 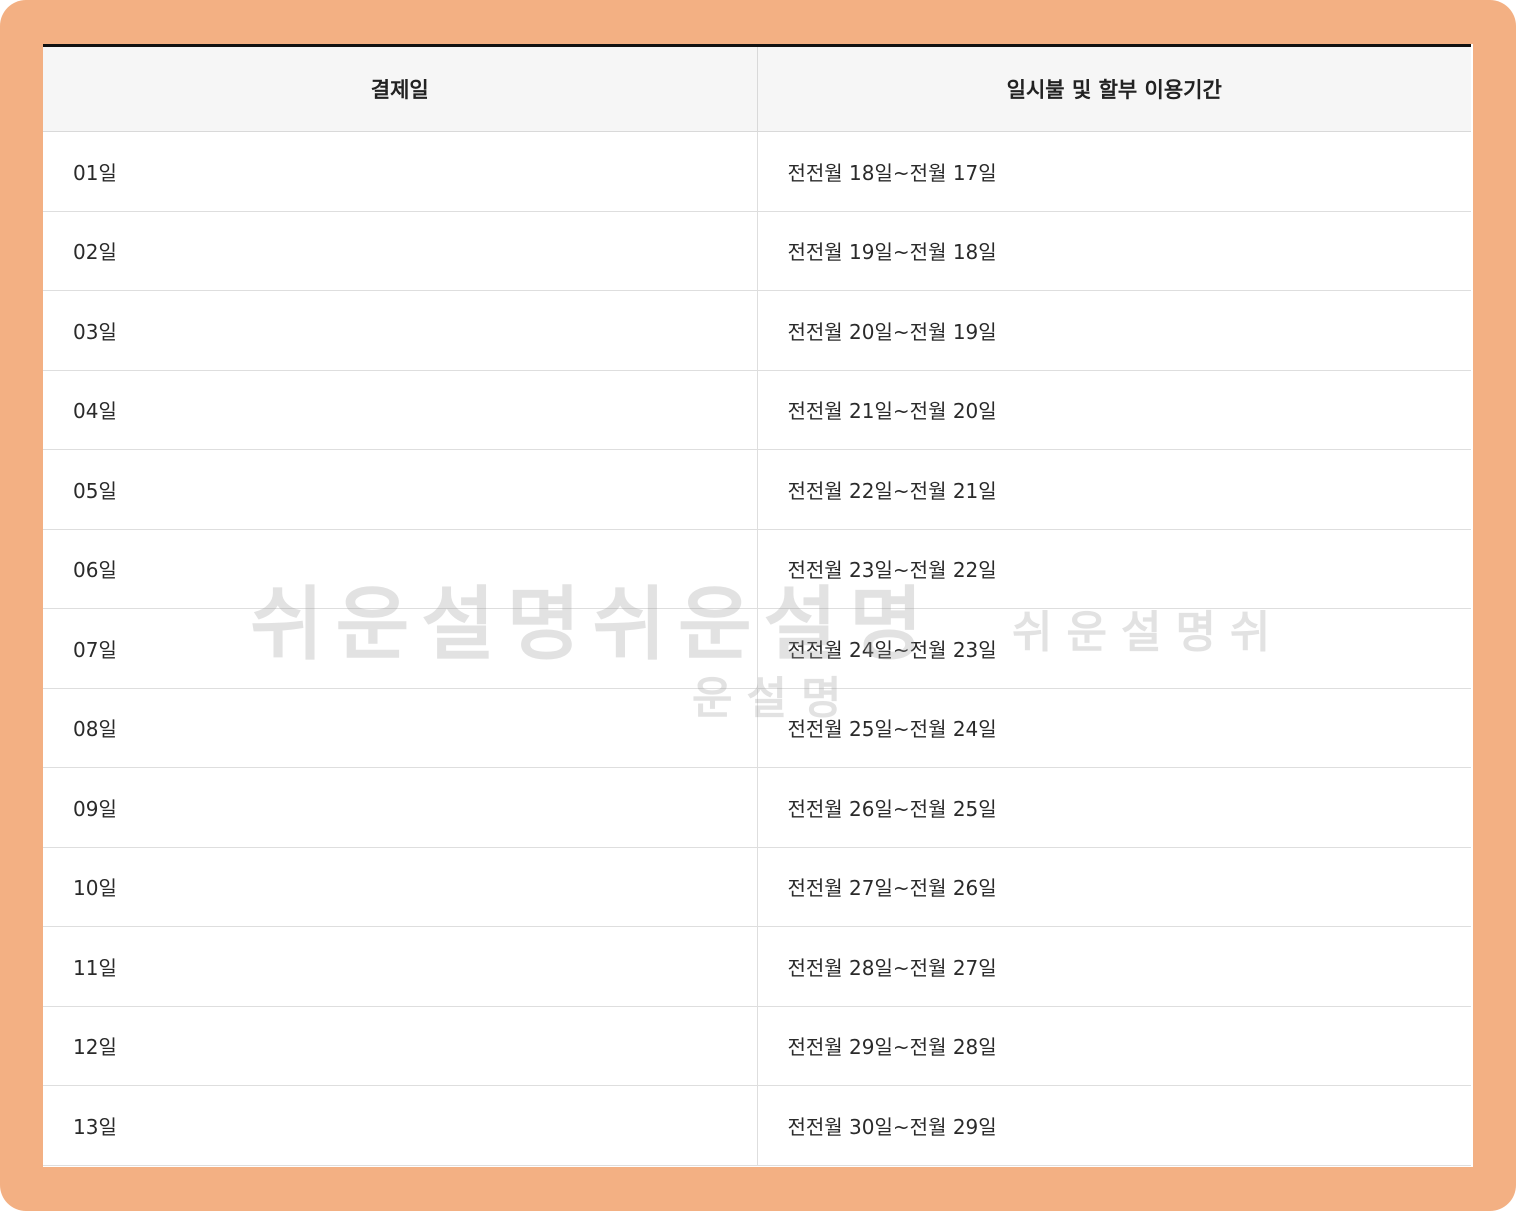 What do you see at coordinates (400, 330) in the screenshot?
I see `payment-day-cell: 03일` at bounding box center [400, 330].